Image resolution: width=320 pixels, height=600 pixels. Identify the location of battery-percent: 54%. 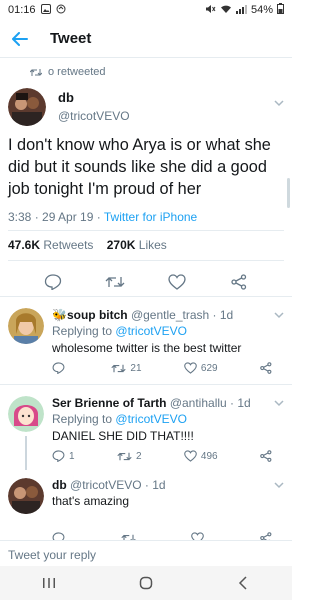
(261, 10).